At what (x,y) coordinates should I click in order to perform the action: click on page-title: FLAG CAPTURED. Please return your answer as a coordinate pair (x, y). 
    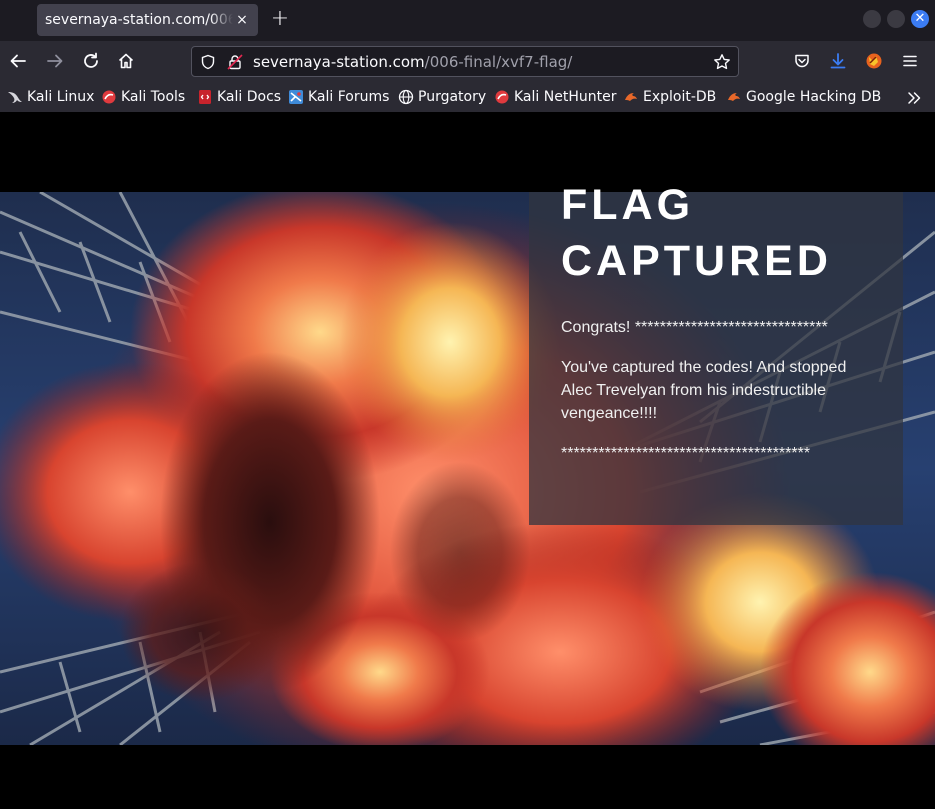
    Looking at the image, I should click on (696, 233).